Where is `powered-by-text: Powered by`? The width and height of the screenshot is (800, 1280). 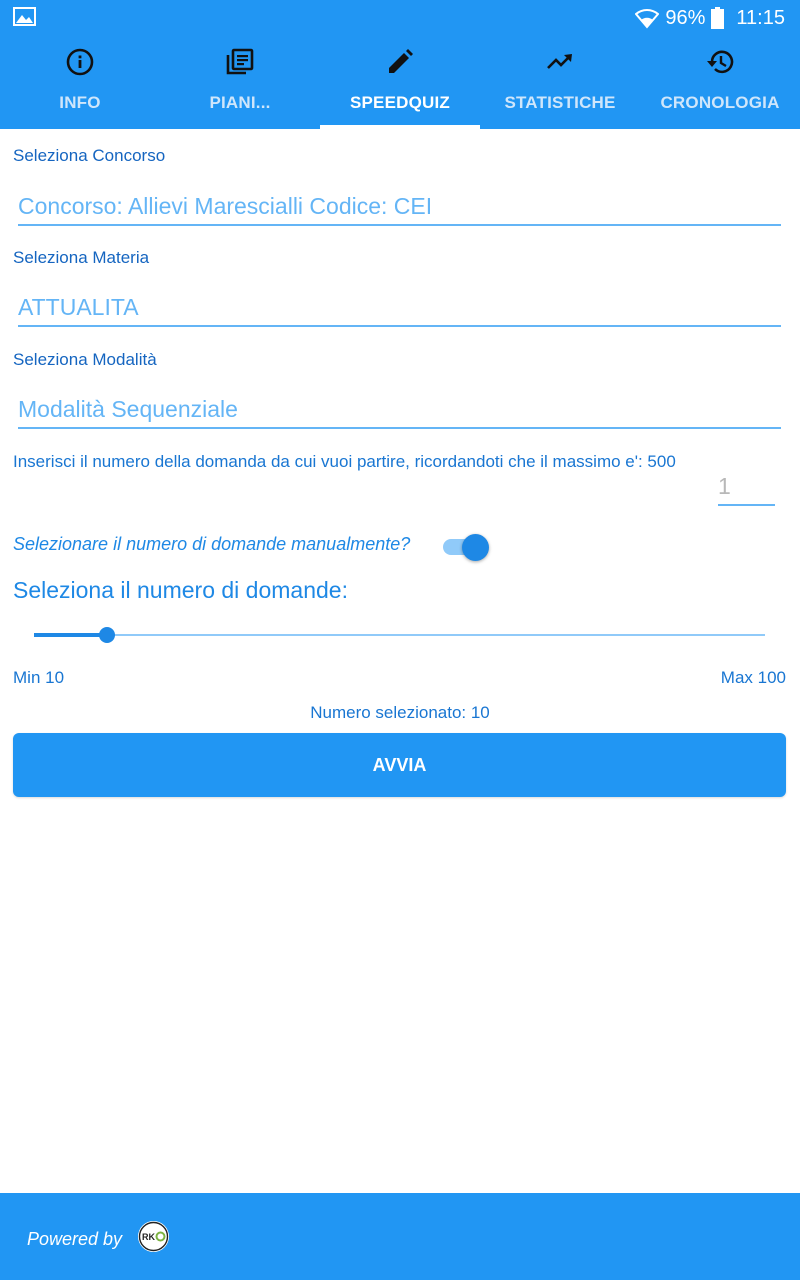
powered-by-text: Powered by is located at coordinates (75, 1239).